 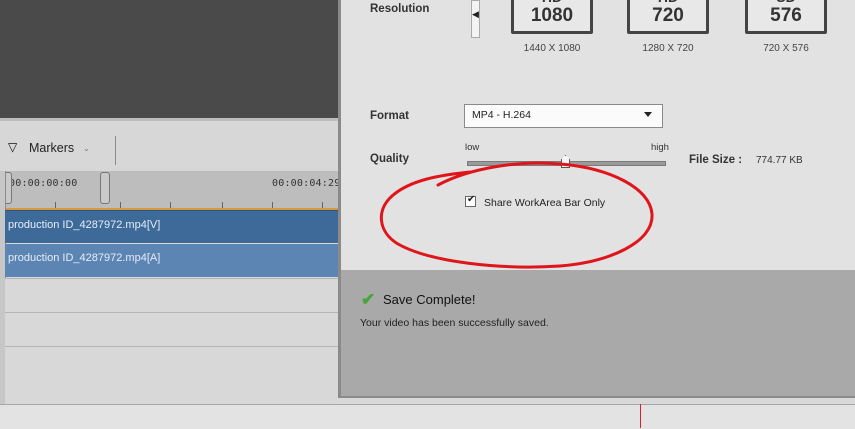 What do you see at coordinates (51, 148) in the screenshot?
I see `markers-menu: Markers` at bounding box center [51, 148].